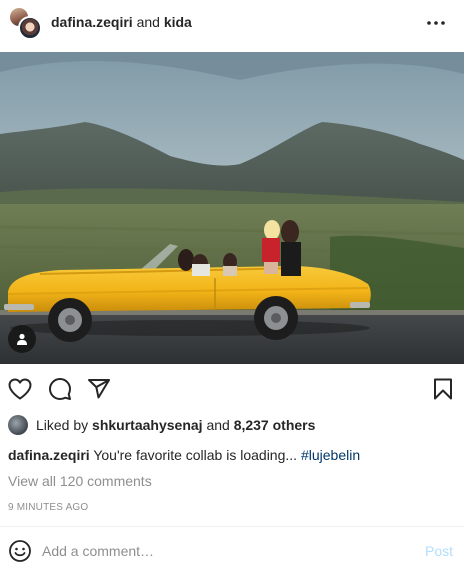  I want to click on likes-and: and, so click(218, 425).